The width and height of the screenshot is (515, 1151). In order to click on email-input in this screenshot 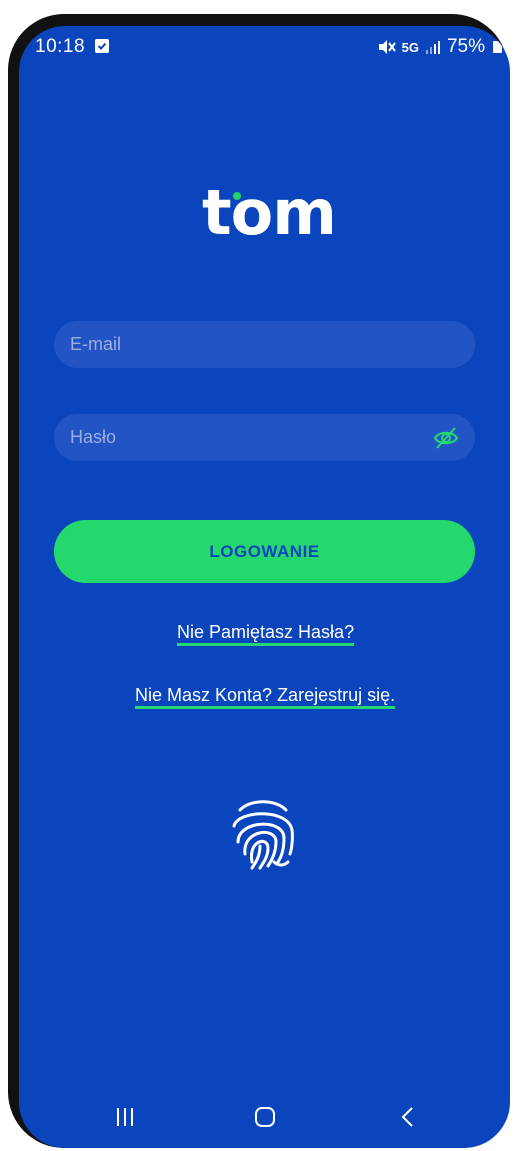, I will do `click(264, 344)`.